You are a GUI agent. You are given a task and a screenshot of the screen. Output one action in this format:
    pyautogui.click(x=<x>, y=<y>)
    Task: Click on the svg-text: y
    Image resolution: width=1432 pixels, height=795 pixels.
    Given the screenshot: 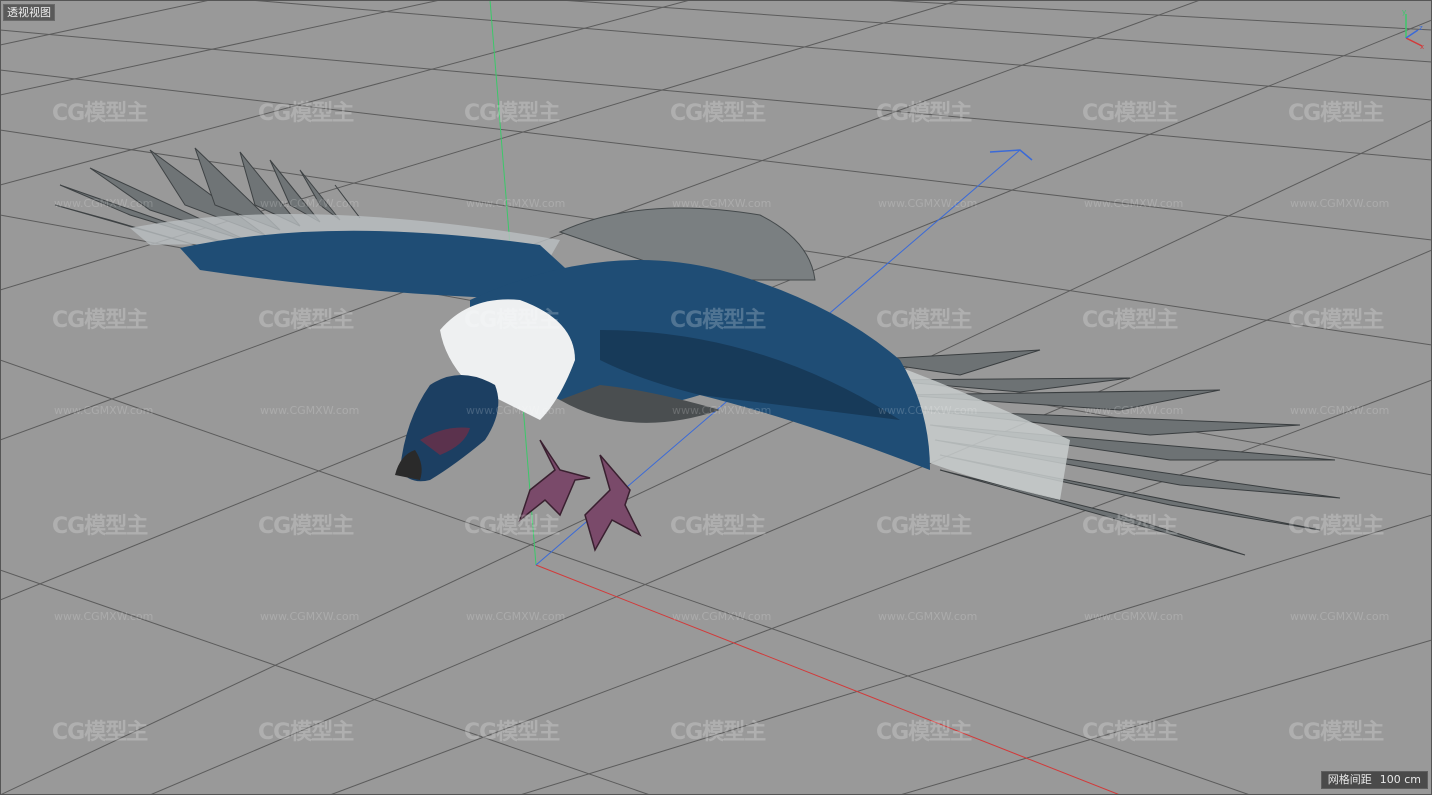 What is the action you would take?
    pyautogui.click(x=1404, y=12)
    